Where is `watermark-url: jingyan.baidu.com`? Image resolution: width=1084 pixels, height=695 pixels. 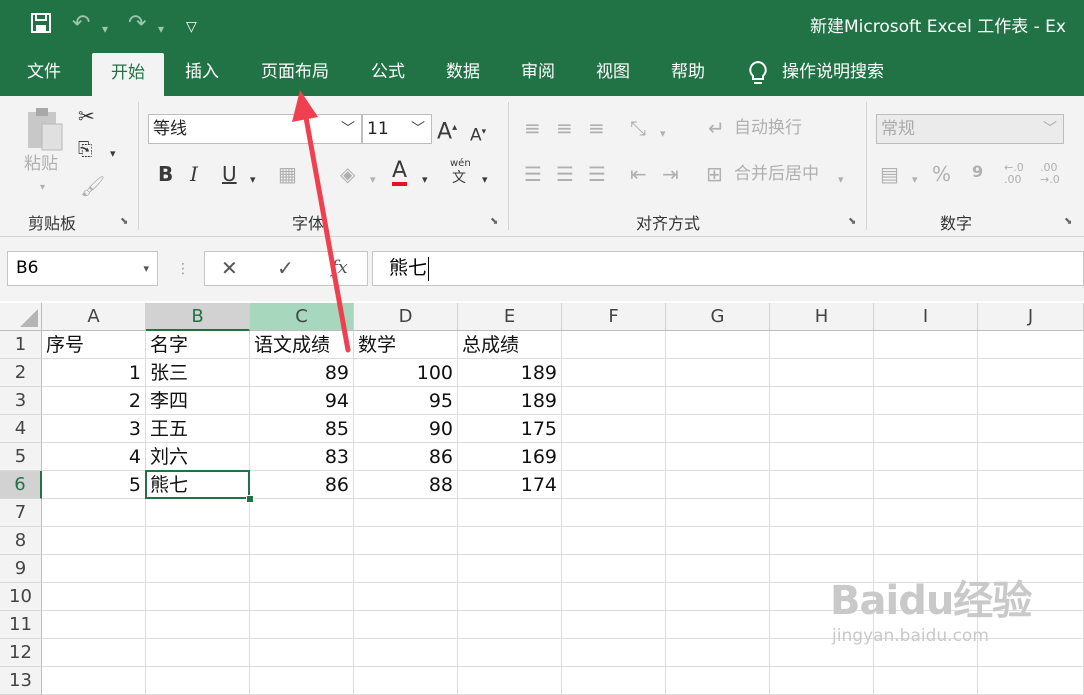
watermark-url: jingyan.baidu.com is located at coordinates (910, 636).